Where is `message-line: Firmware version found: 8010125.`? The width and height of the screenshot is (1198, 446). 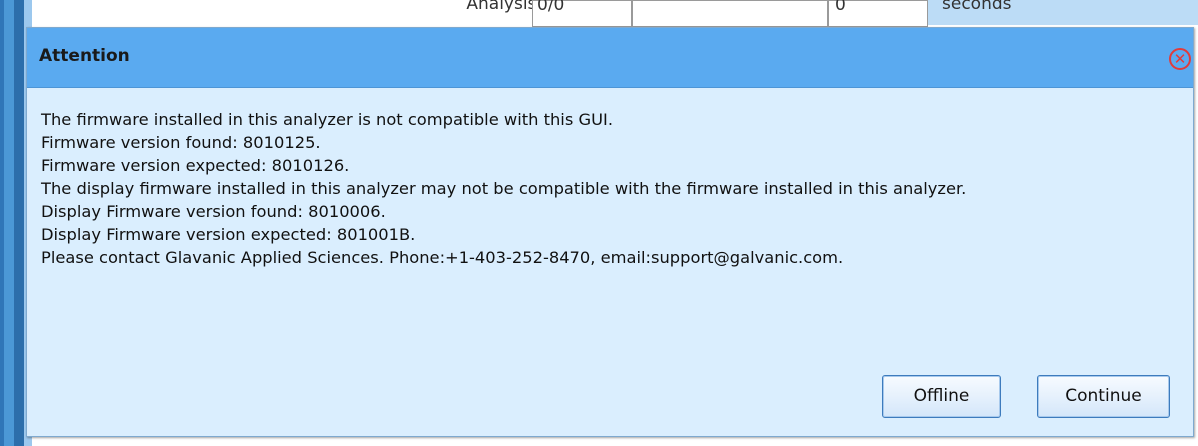 message-line: Firmware version found: 8010125. is located at coordinates (181, 142).